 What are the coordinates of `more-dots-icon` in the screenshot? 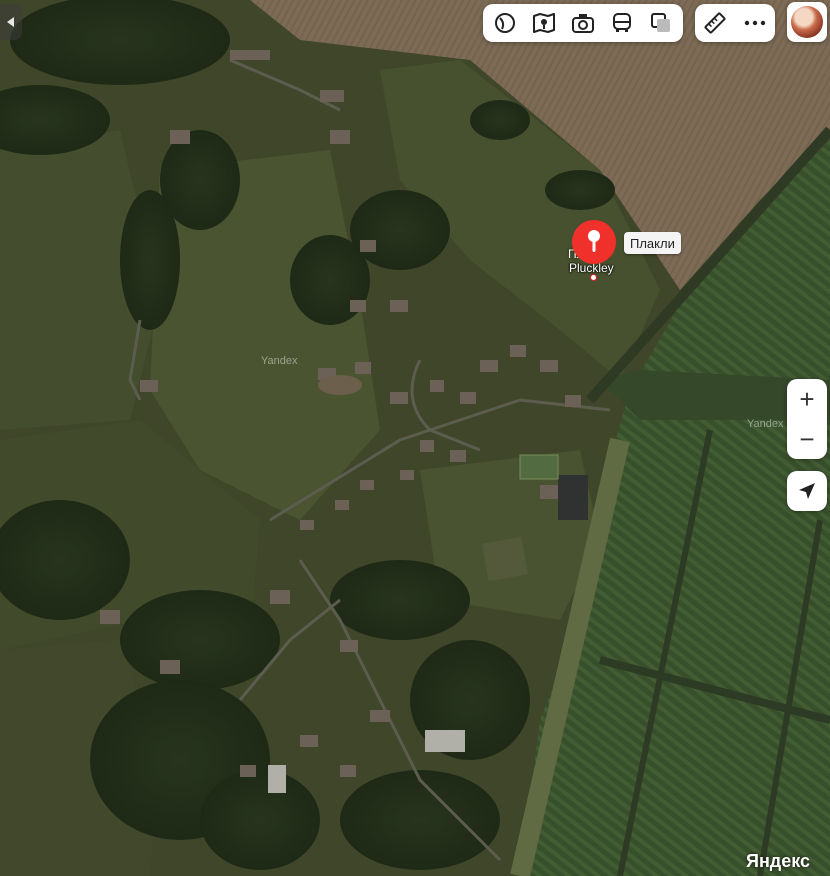 It's located at (755, 23).